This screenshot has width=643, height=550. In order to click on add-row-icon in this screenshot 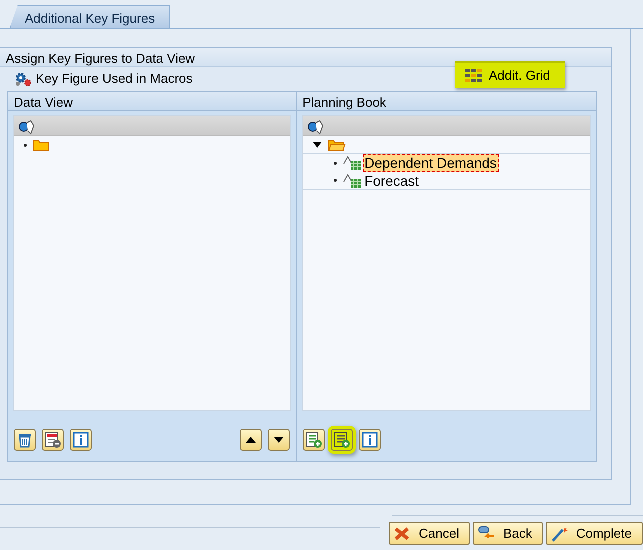, I will do `click(313, 440)`.